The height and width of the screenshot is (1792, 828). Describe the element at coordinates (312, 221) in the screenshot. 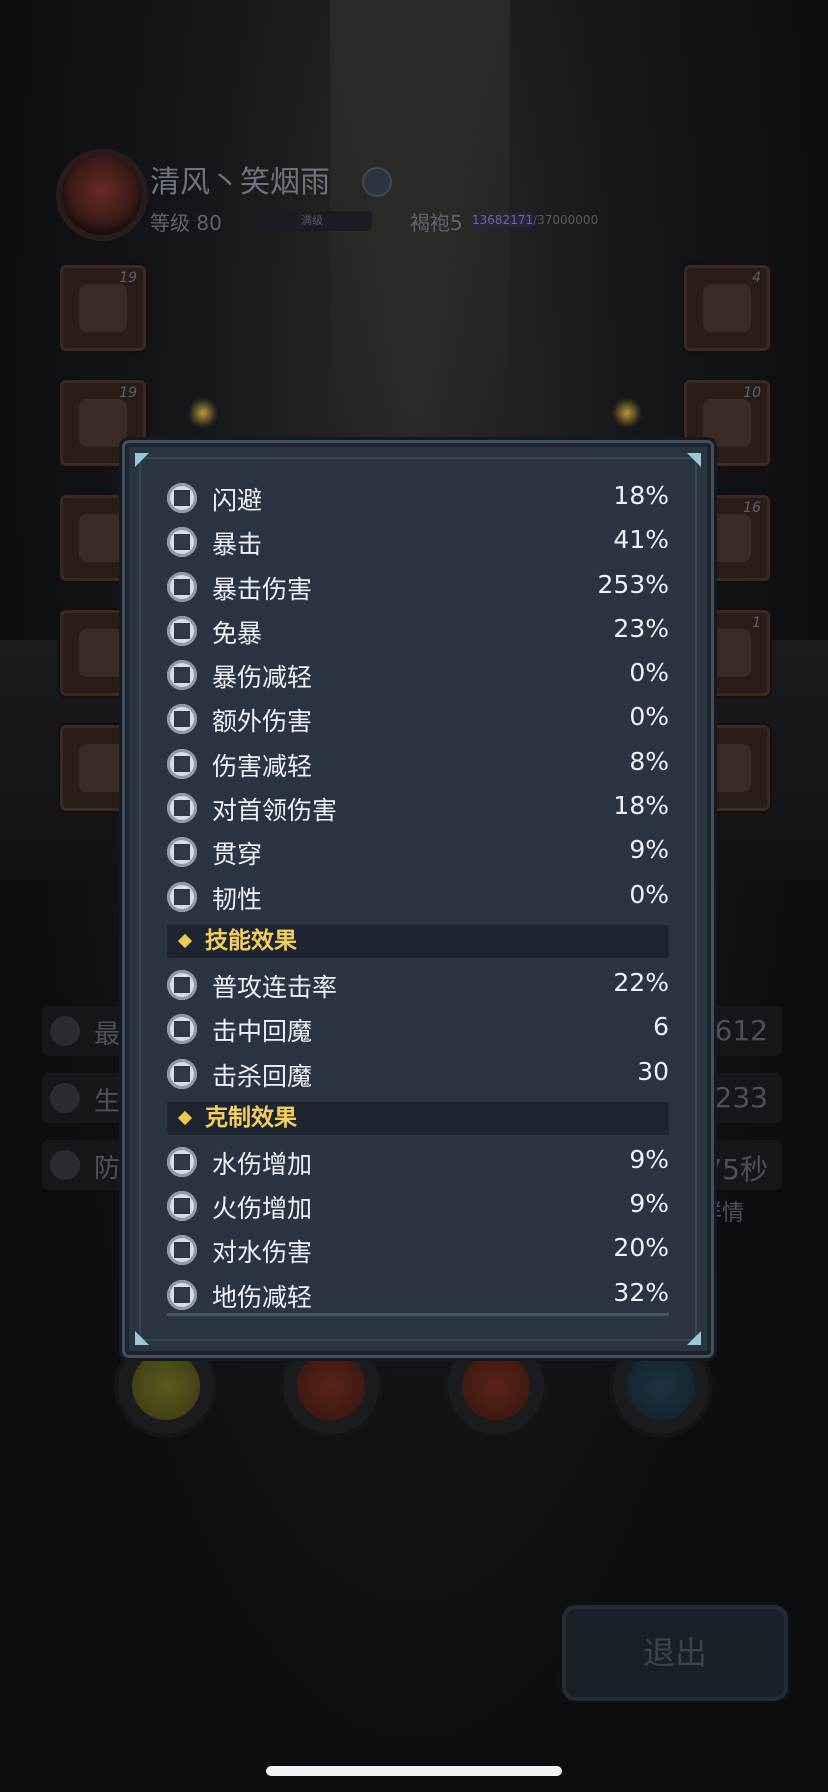

I see `level-bar: 满级` at that location.